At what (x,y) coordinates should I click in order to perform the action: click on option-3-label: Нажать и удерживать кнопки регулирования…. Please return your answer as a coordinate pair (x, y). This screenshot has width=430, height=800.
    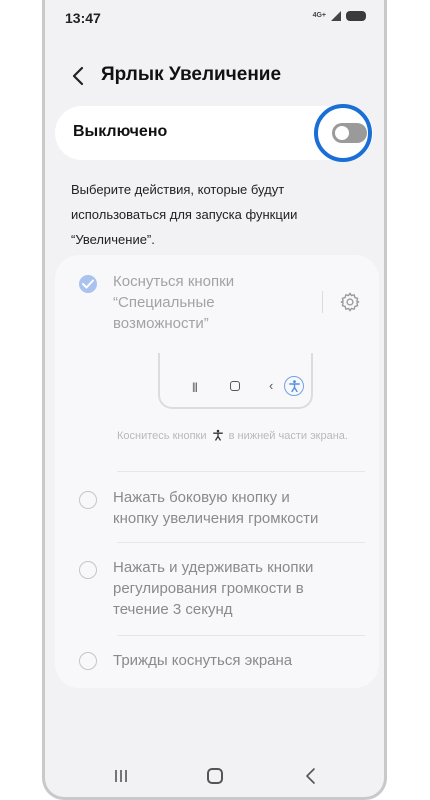
    Looking at the image, I should click on (233, 588).